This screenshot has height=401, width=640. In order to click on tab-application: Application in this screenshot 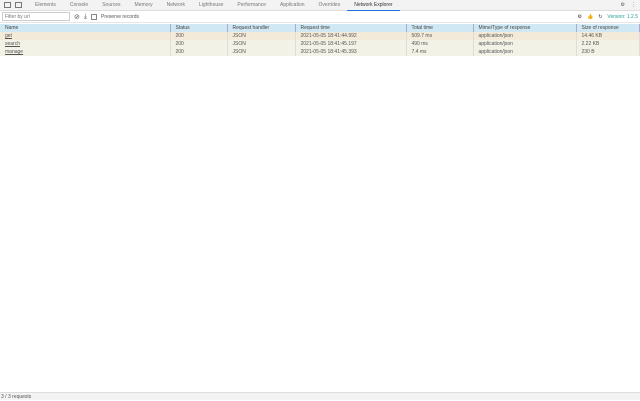, I will do `click(292, 5)`.